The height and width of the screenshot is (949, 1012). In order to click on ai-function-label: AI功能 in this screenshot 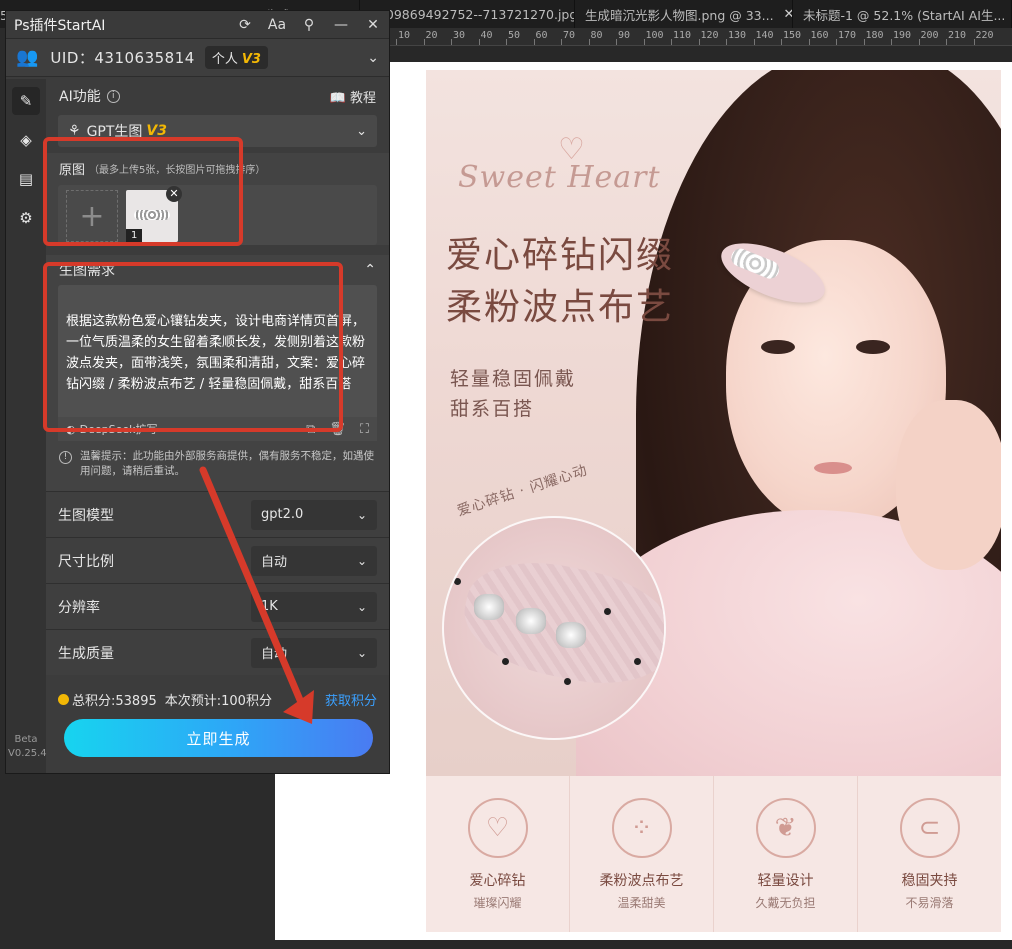, I will do `click(80, 97)`.